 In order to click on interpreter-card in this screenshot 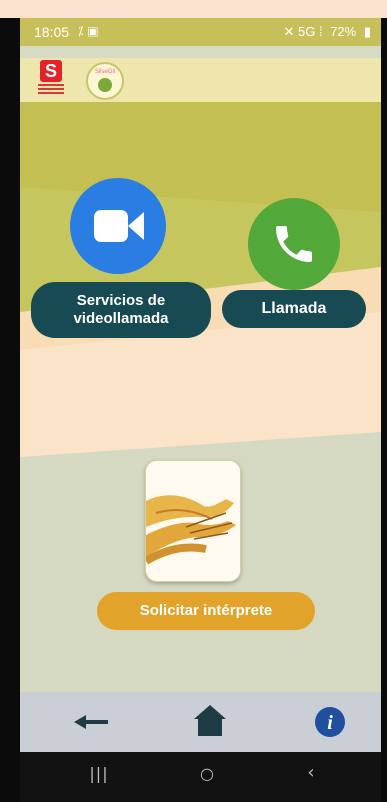, I will do `click(193, 521)`.